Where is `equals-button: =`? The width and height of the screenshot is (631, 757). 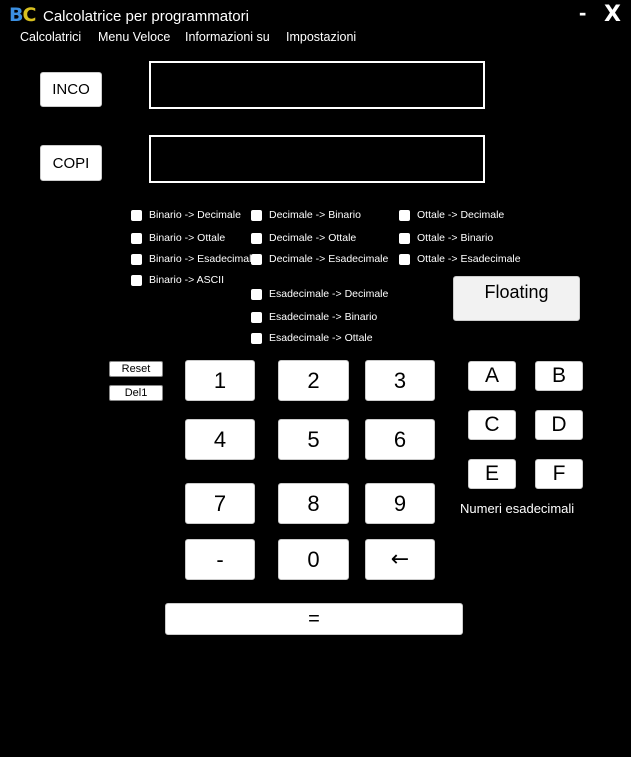 equals-button: = is located at coordinates (314, 619).